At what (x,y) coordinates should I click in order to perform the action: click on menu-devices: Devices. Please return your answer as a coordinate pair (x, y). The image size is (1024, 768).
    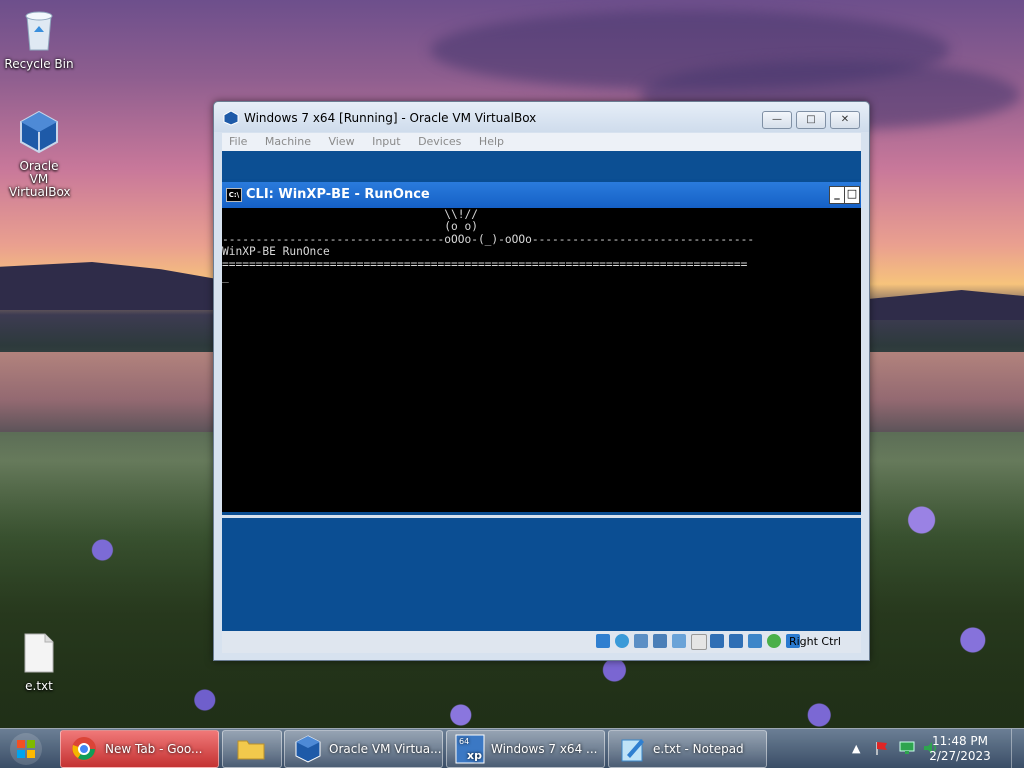
    Looking at the image, I should click on (439, 141).